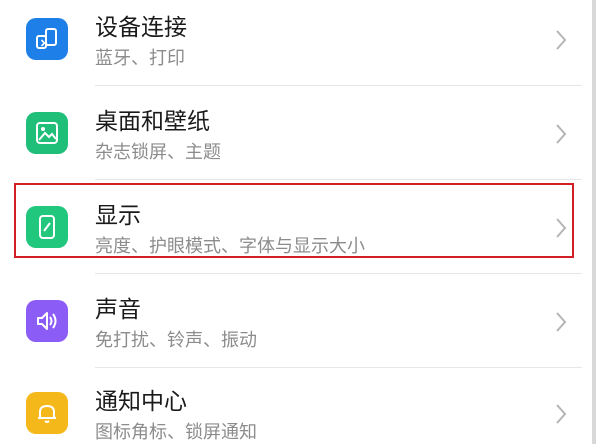 This screenshot has width=600, height=444. I want to click on settings-item-title: 声音, so click(118, 310).